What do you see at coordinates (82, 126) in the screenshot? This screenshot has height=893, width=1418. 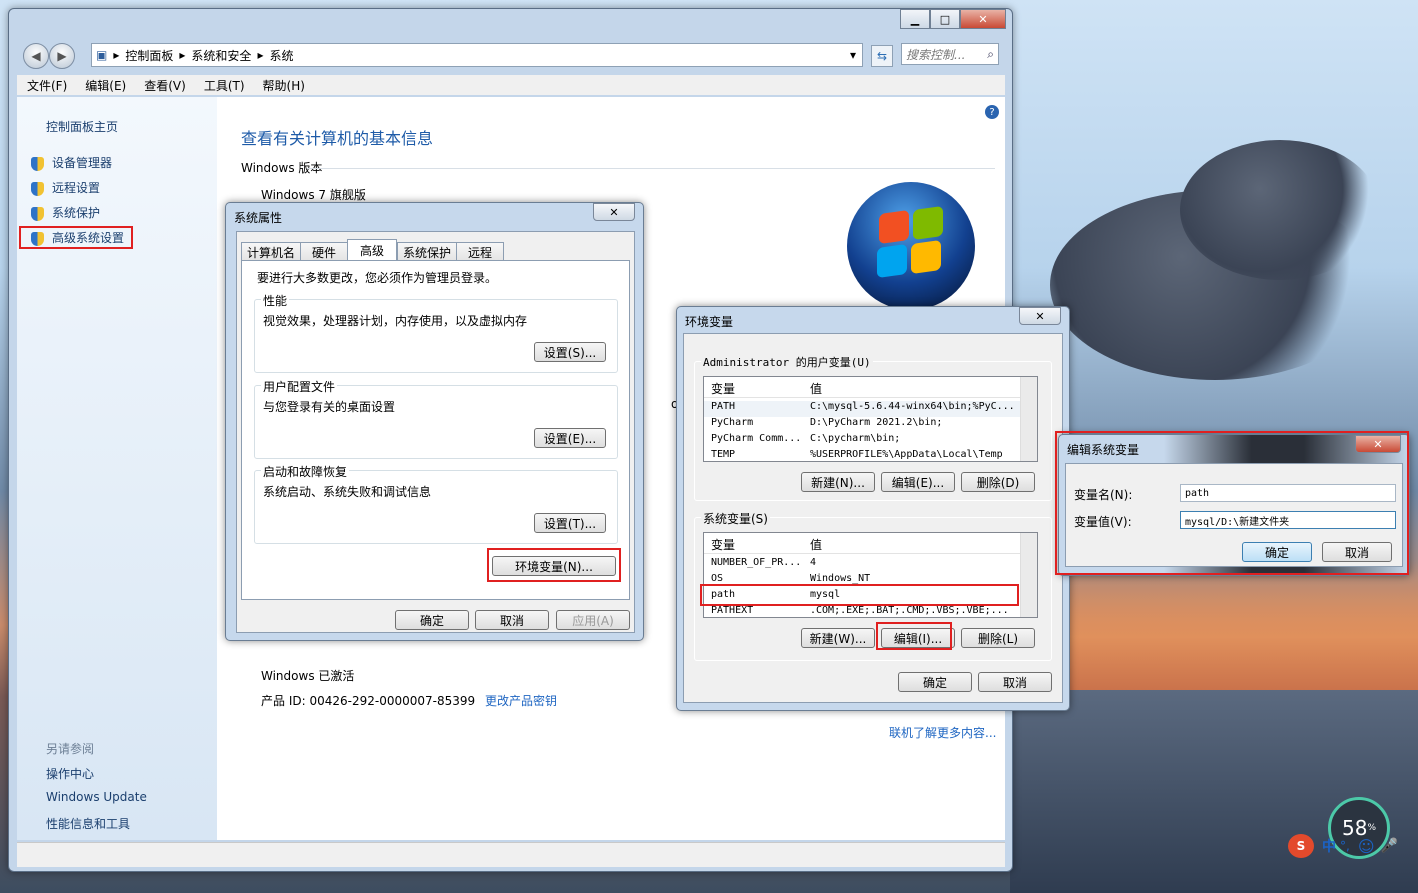 I see `control-panel-home-link: 控制面板主页` at bounding box center [82, 126].